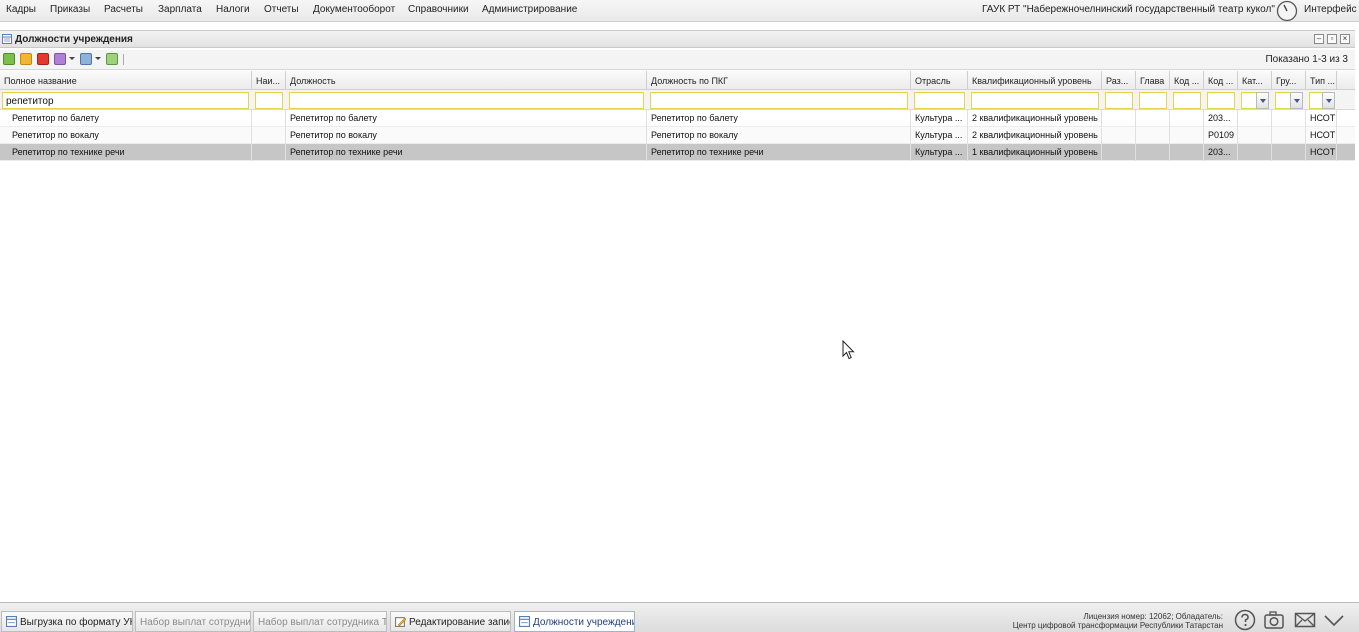  Describe the element at coordinates (1221, 135) in the screenshot. I see `cell-code-2: Р0109` at that location.